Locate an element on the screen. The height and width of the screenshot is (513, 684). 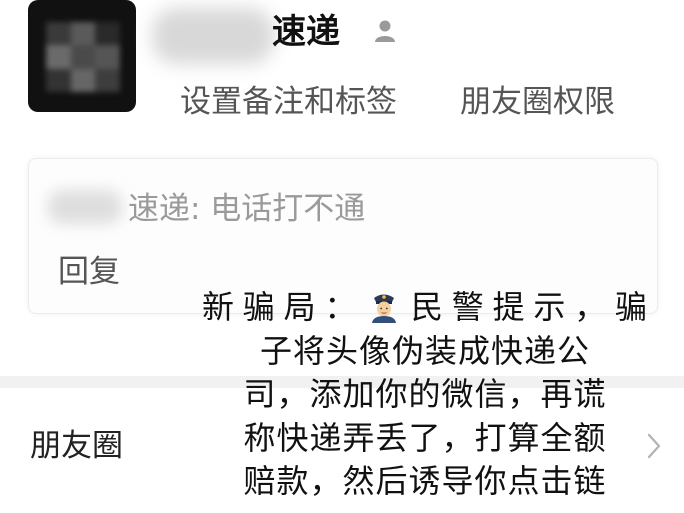
caption-line-1-prefix: 新骗局： is located at coordinates (284, 307).